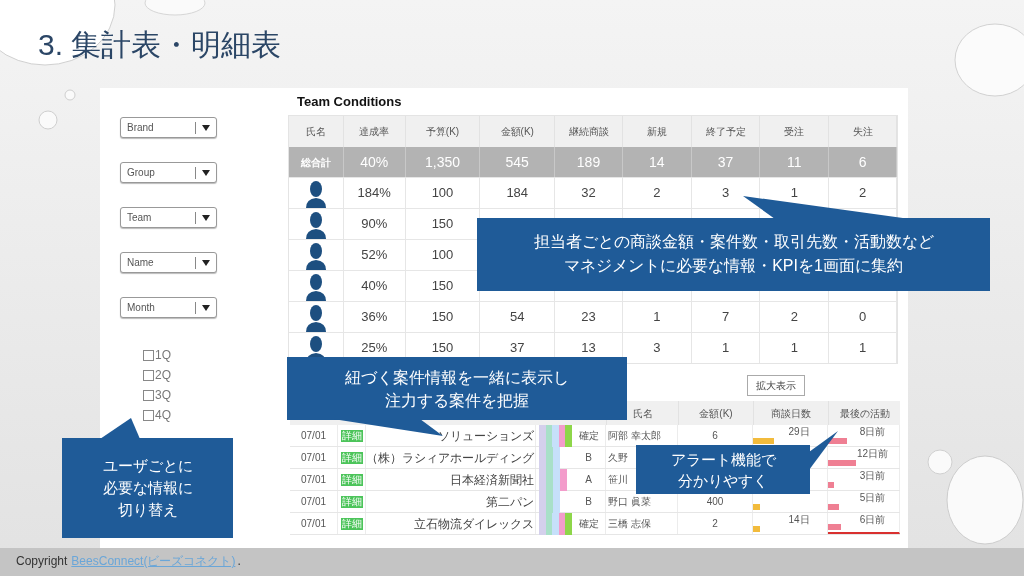  What do you see at coordinates (588, 317) in the screenshot?
I see `table-cell-text: 23` at bounding box center [588, 317].